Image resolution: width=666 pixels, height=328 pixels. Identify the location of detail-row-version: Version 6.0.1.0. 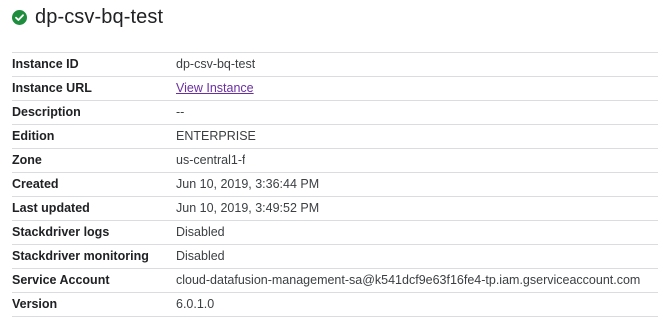
(335, 305).